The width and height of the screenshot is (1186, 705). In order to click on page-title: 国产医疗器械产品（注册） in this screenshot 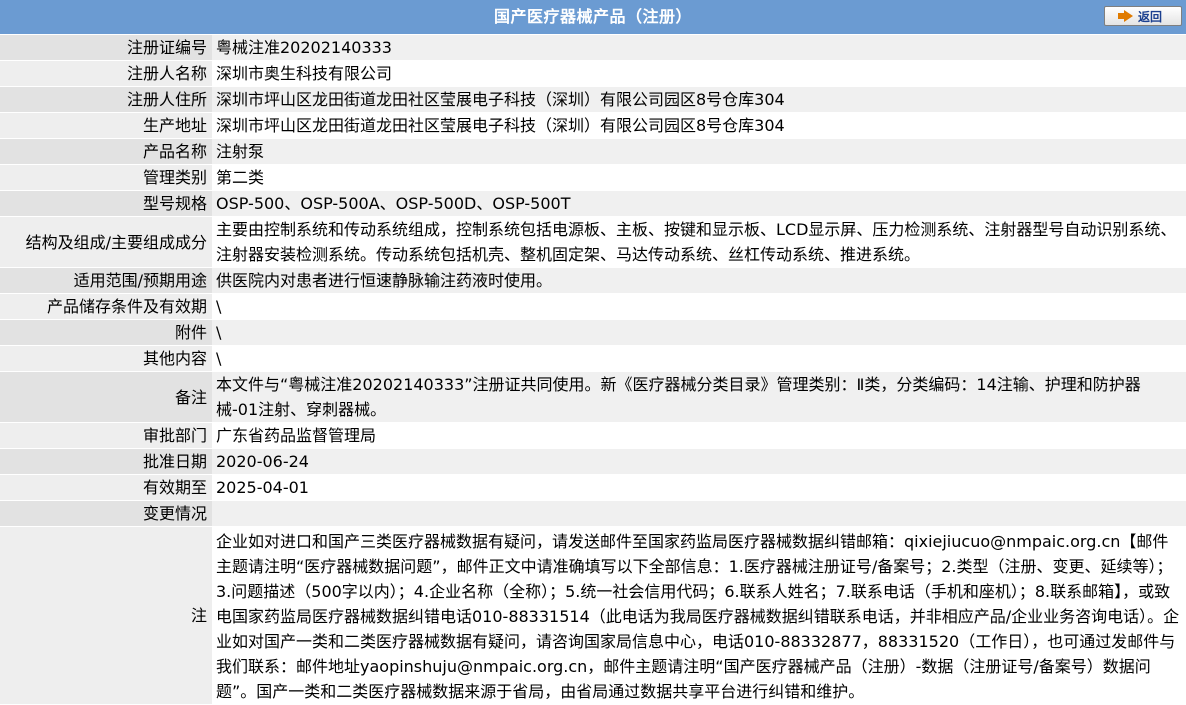, I will do `click(592, 16)`.